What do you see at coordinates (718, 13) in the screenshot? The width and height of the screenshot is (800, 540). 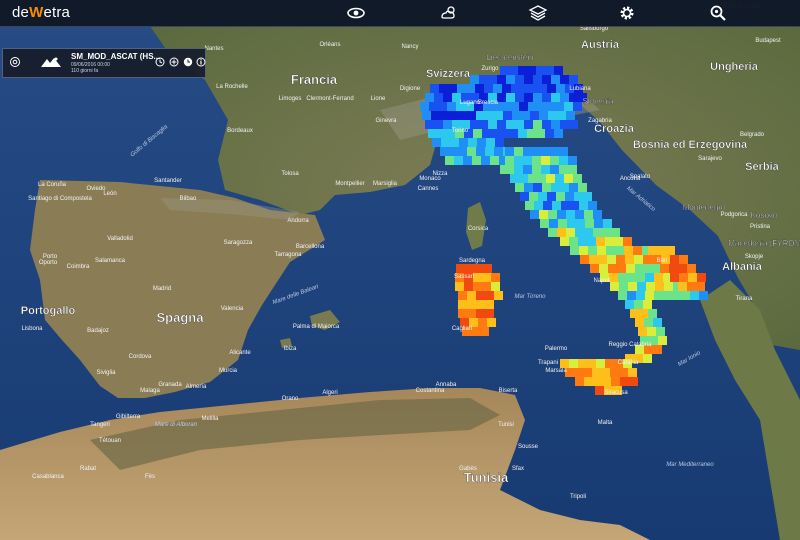 I see `search-map-icon` at bounding box center [718, 13].